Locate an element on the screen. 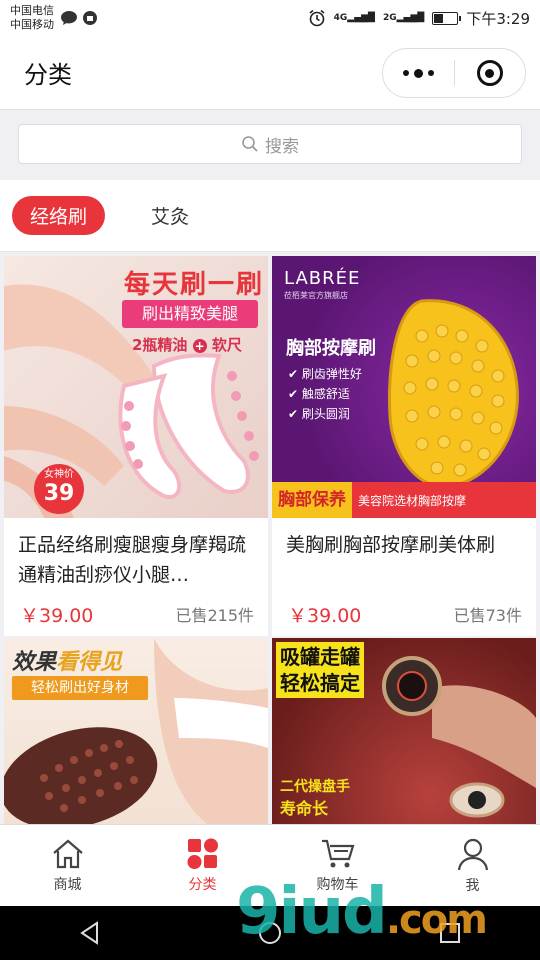 The width and height of the screenshot is (540, 960). product-footer-text: 二代操盘手 寿命长 is located at coordinates (315, 798).